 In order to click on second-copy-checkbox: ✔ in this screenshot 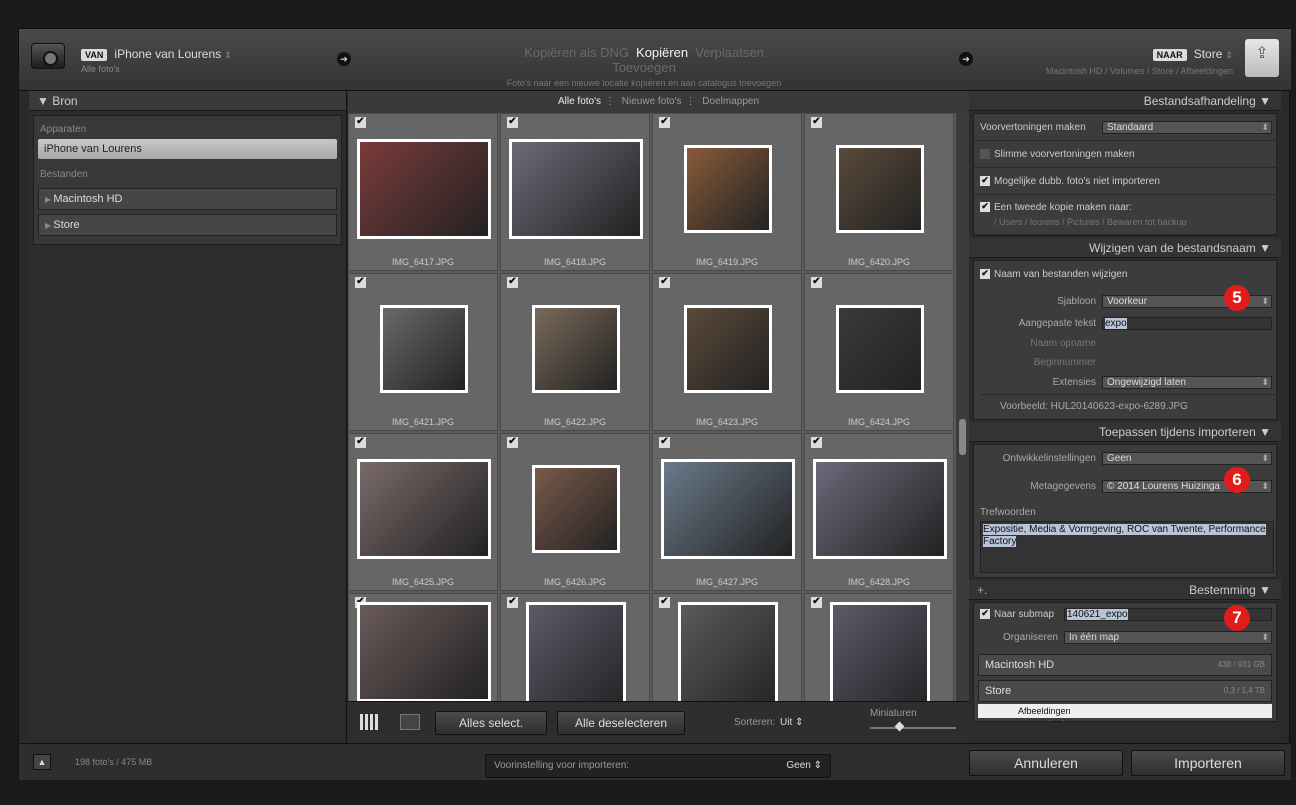, I will do `click(985, 207)`.